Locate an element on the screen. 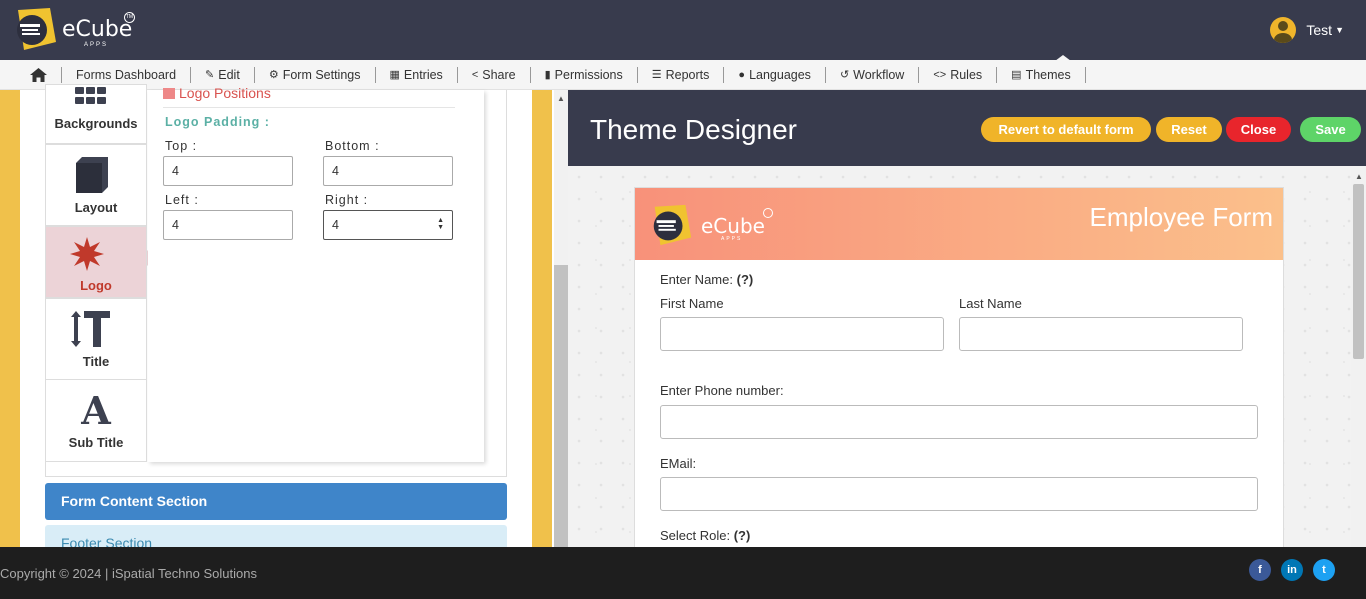 Image resolution: width=1366 pixels, height=599 pixels. nav-rules: <> Rules is located at coordinates (957, 74).